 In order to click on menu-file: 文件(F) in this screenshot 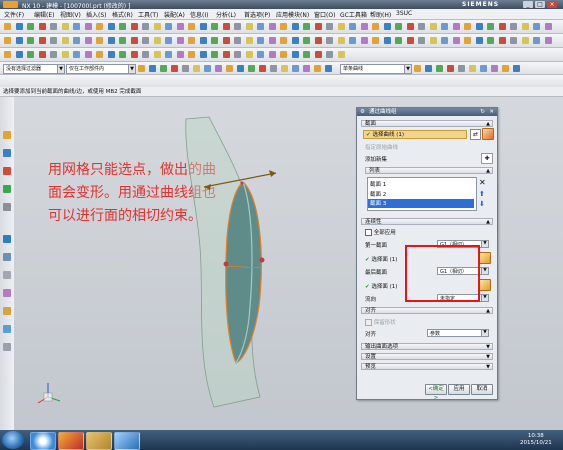, I will do `click(14, 14)`.